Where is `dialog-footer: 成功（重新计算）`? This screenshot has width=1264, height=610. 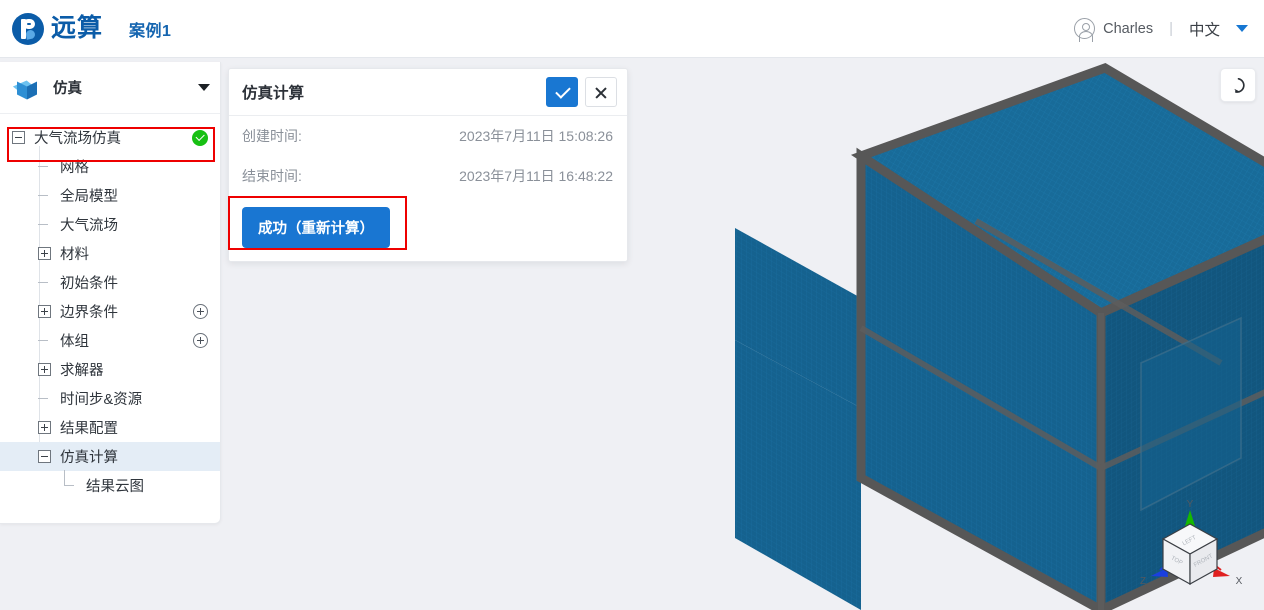 dialog-footer: 成功（重新计算） is located at coordinates (428, 228).